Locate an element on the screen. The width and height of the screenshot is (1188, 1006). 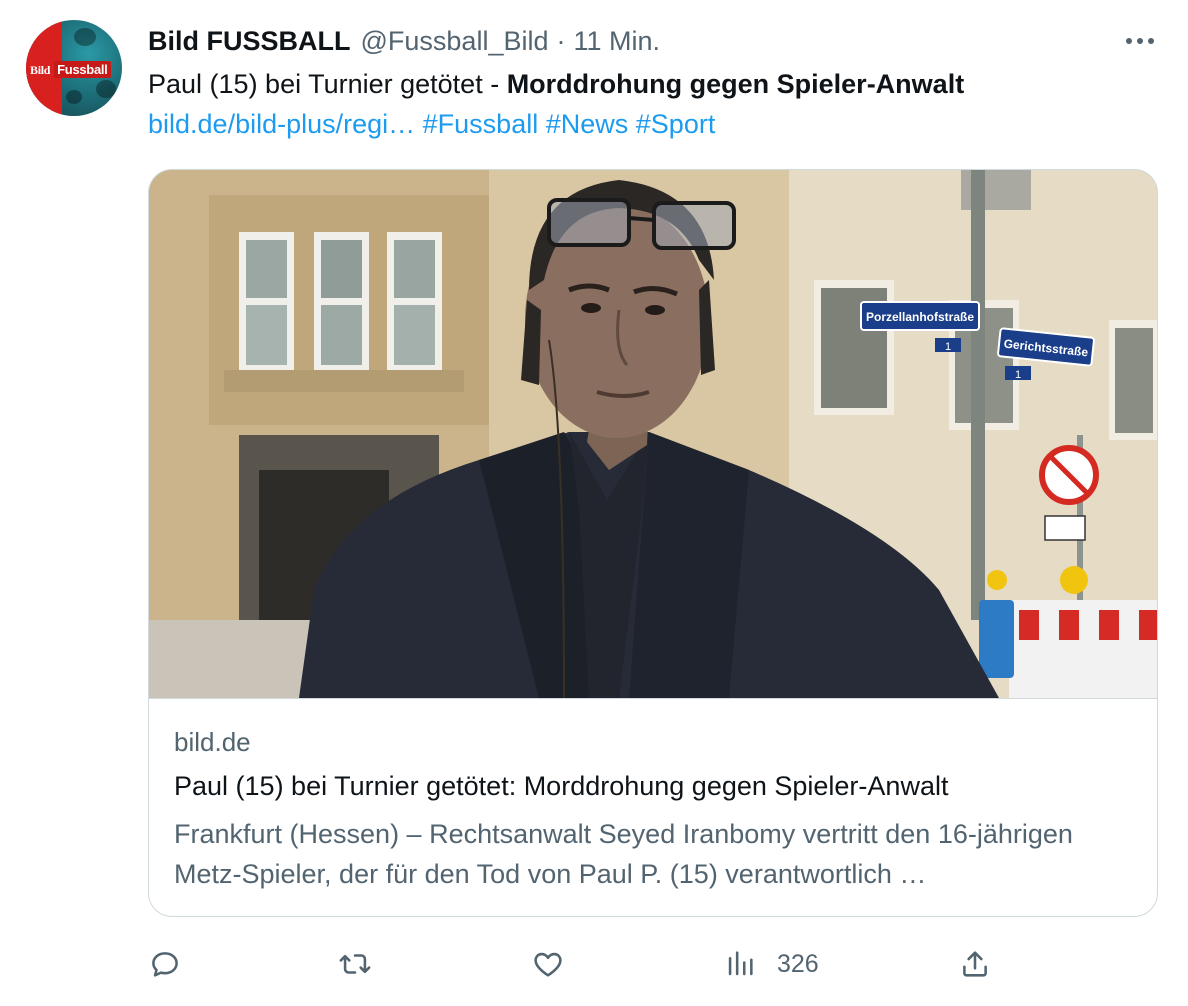
hashtag-news: #News is located at coordinates (587, 124).